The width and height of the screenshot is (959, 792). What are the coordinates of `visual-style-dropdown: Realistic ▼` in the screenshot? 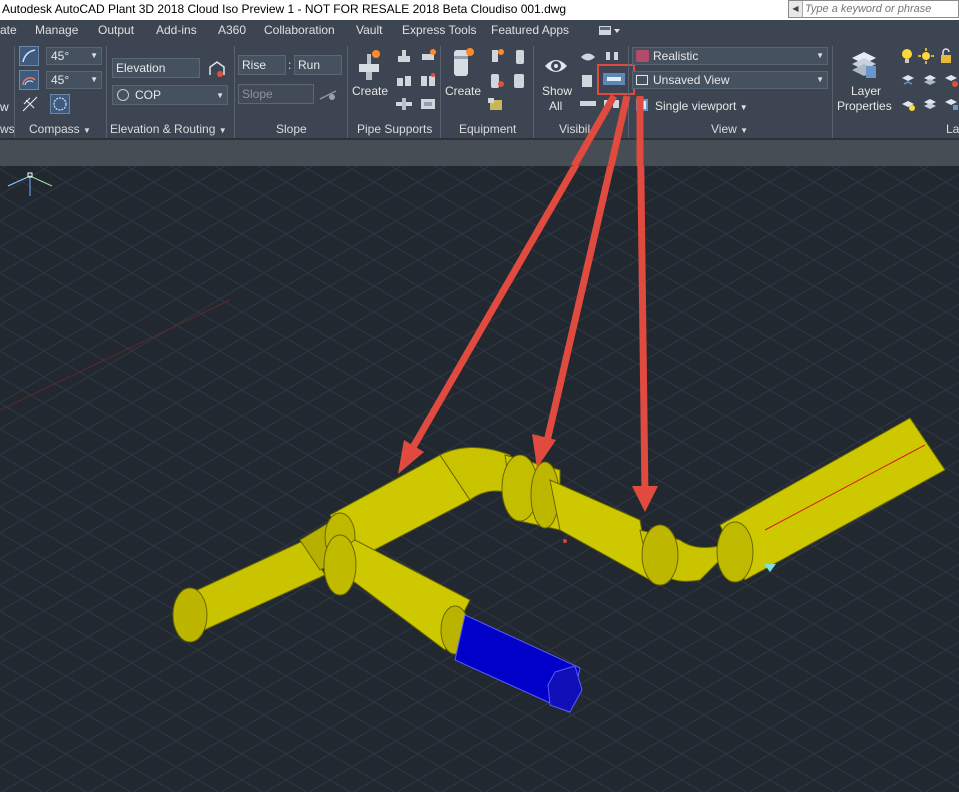 It's located at (730, 56).